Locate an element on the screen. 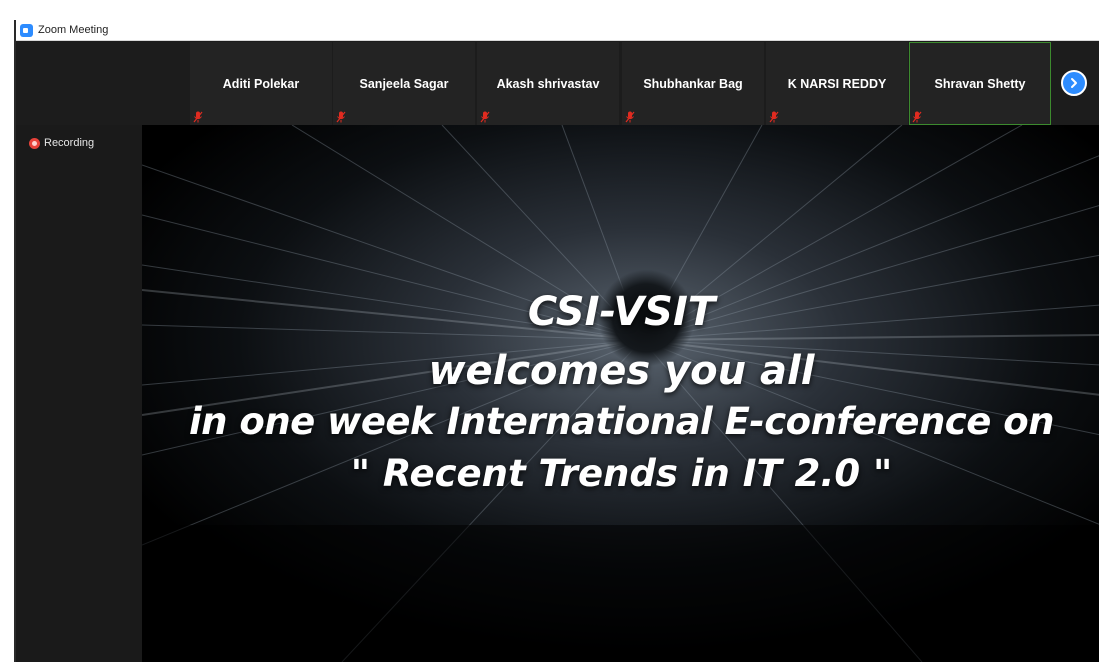  participant-tile: Sanjeela Sagar is located at coordinates (404, 83).